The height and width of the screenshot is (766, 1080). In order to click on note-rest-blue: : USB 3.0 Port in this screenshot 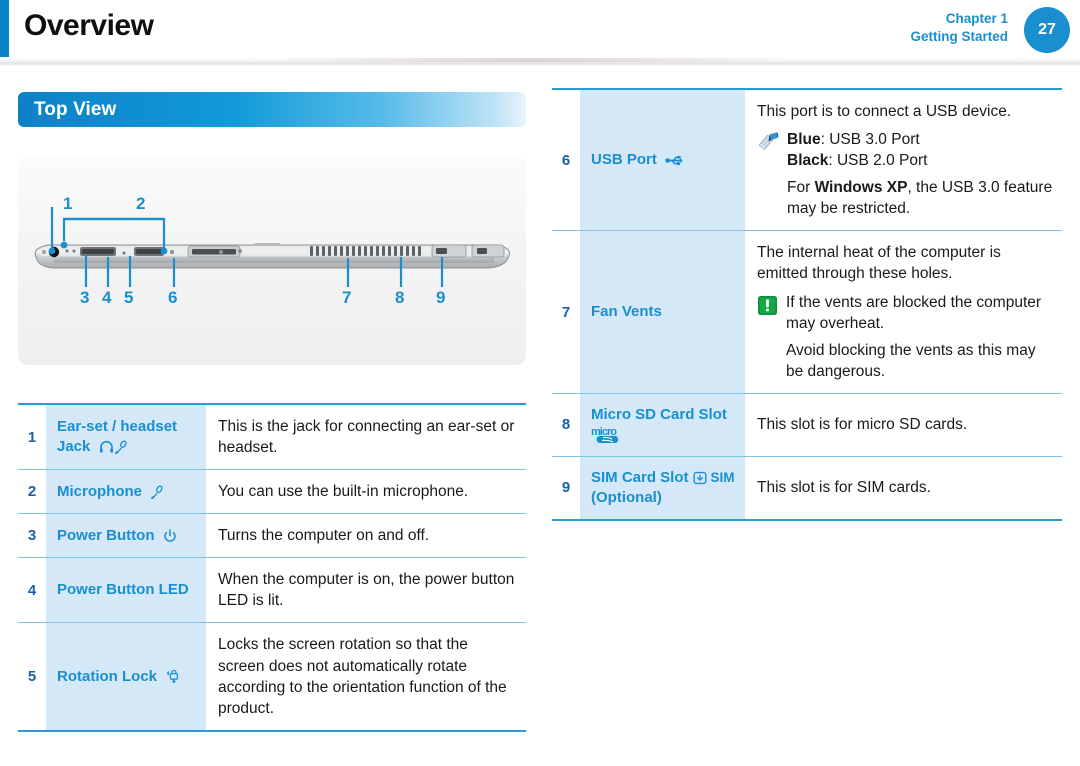, I will do `click(870, 140)`.